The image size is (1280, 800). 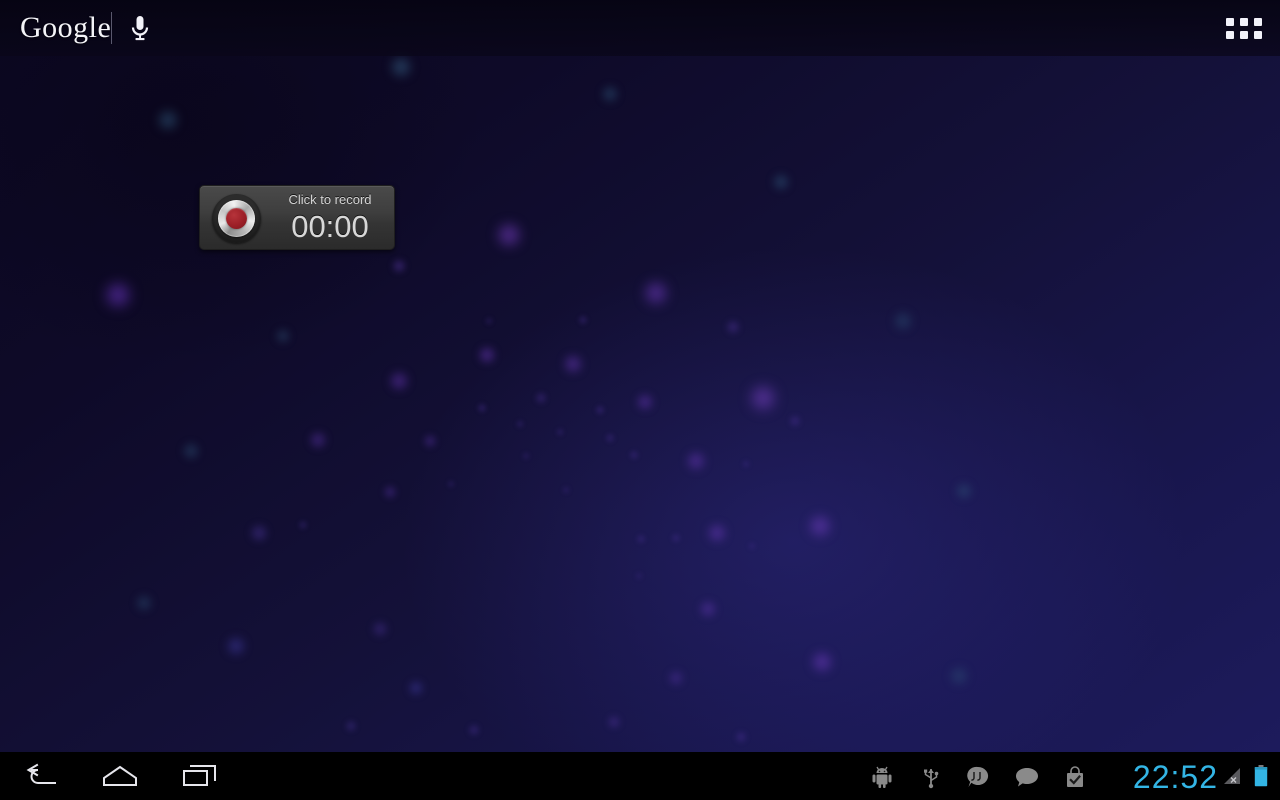 What do you see at coordinates (640, 28) in the screenshot?
I see `google-search-bar: Google` at bounding box center [640, 28].